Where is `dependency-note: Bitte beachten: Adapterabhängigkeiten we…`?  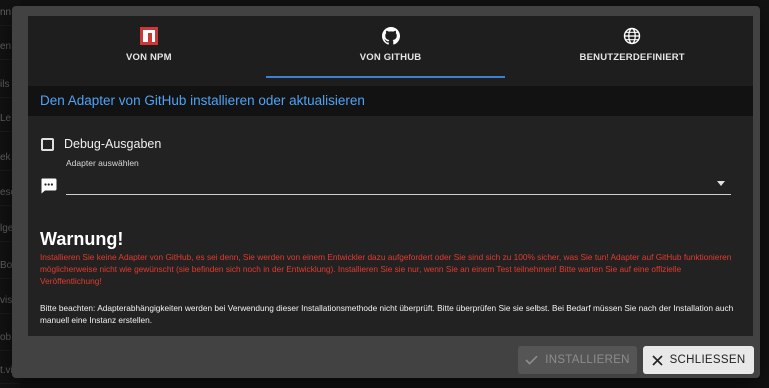
dependency-note: Bitte beachten: Adapterabhängigkeiten we… is located at coordinates (387, 314).